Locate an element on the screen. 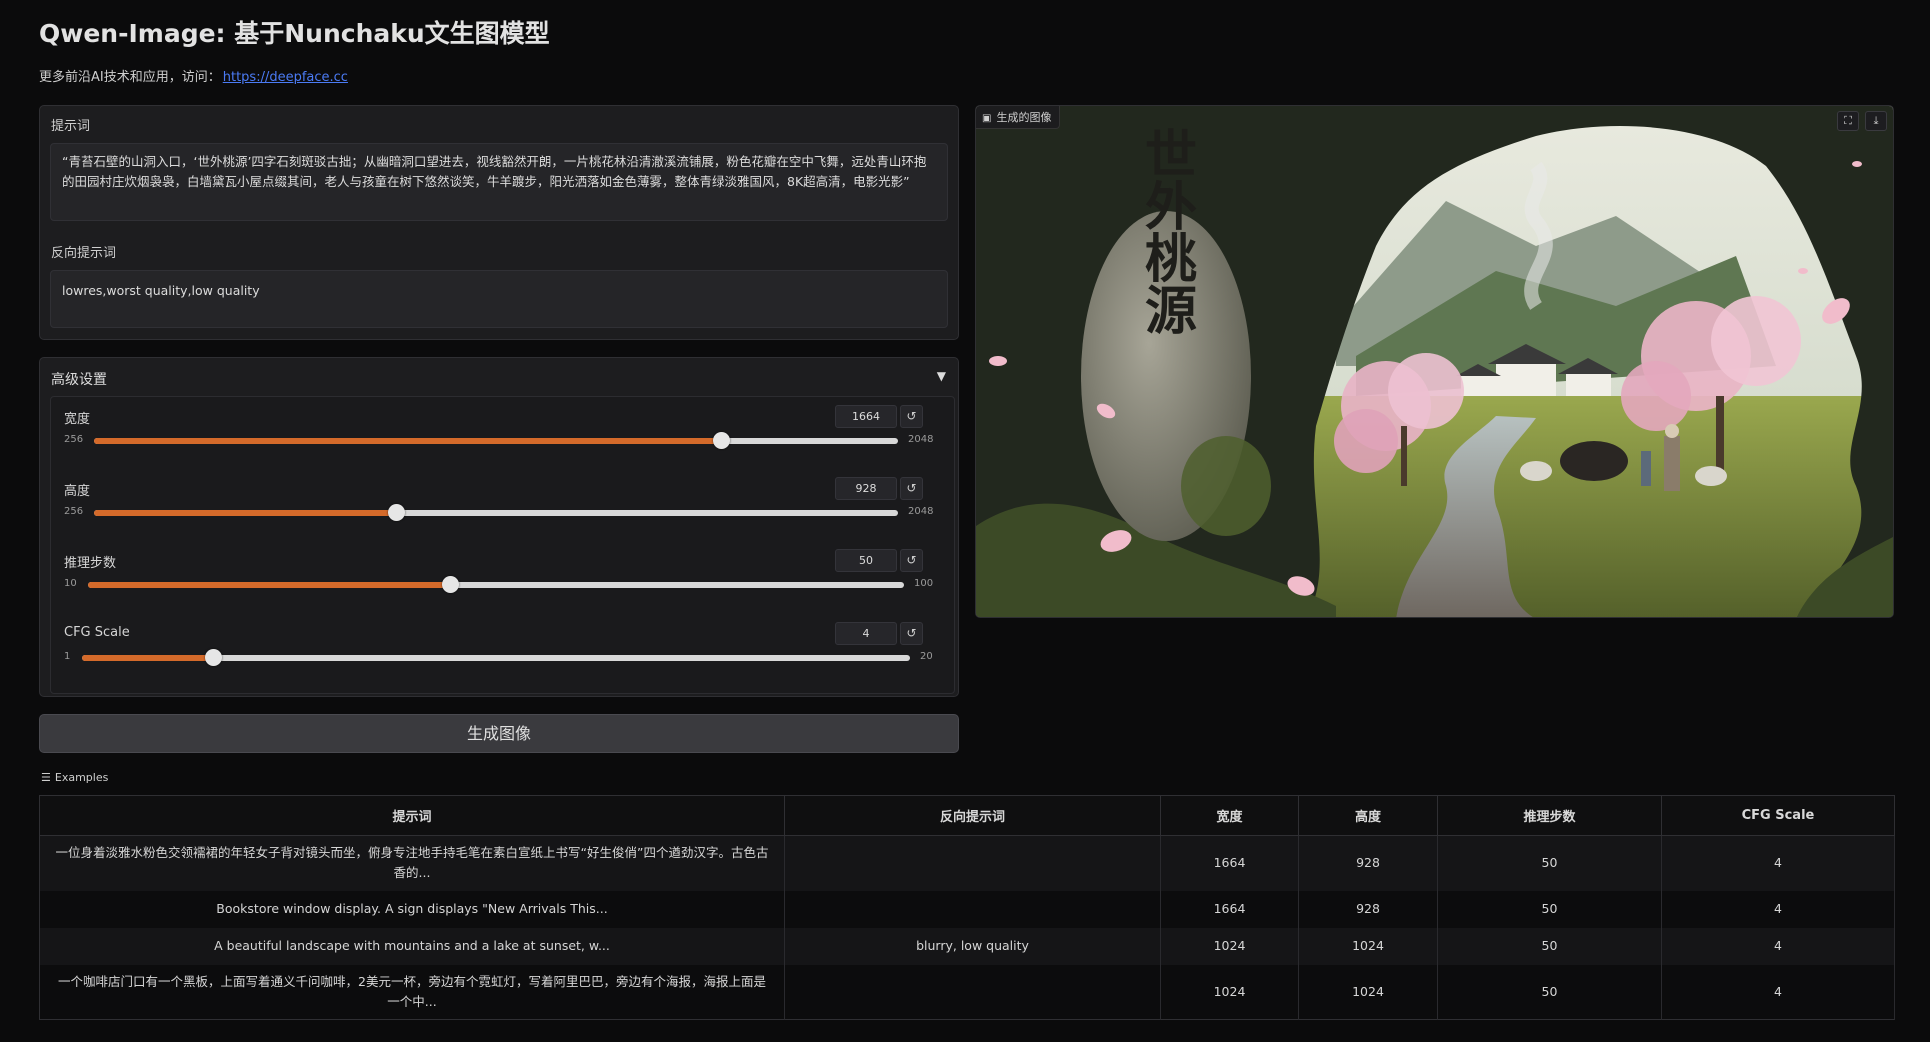 This screenshot has height=1042, width=1930. subtitle: 更多前沿AI技术和应用，访问： https://deepface.cc is located at coordinates (193, 75).